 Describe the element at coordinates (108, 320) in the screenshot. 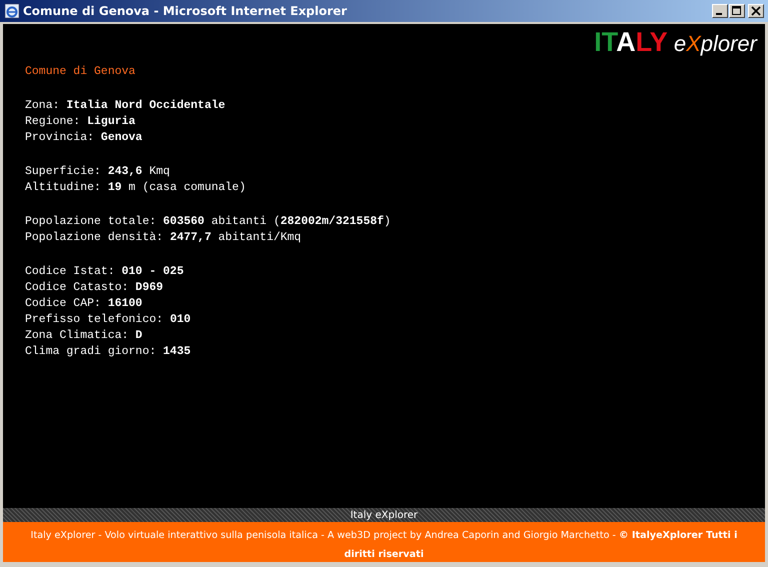

I see `info-line: Prefisso telefonico: 010` at that location.